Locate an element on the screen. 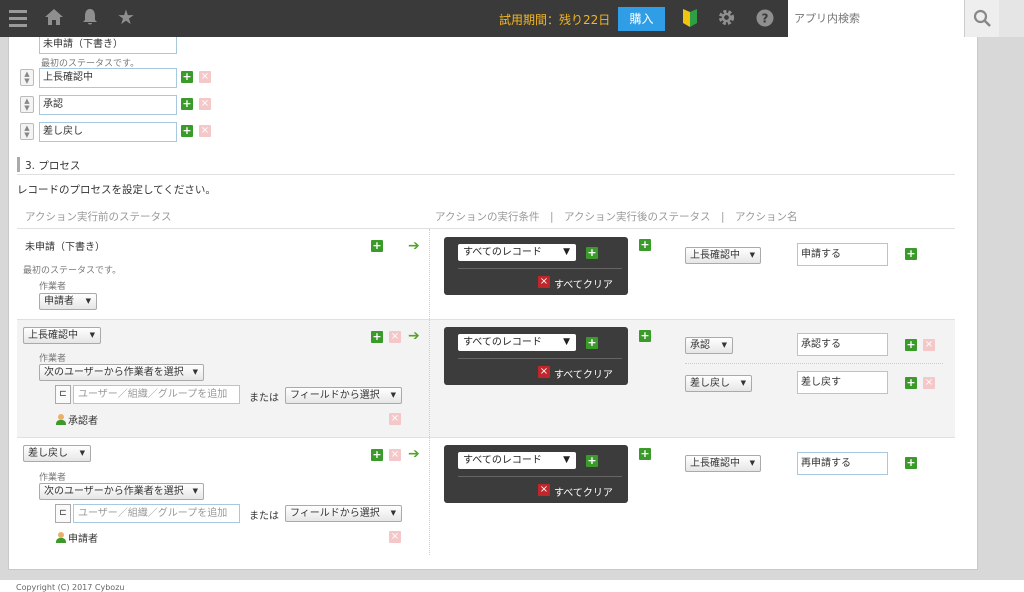  search-icon is located at coordinates (982, 18).